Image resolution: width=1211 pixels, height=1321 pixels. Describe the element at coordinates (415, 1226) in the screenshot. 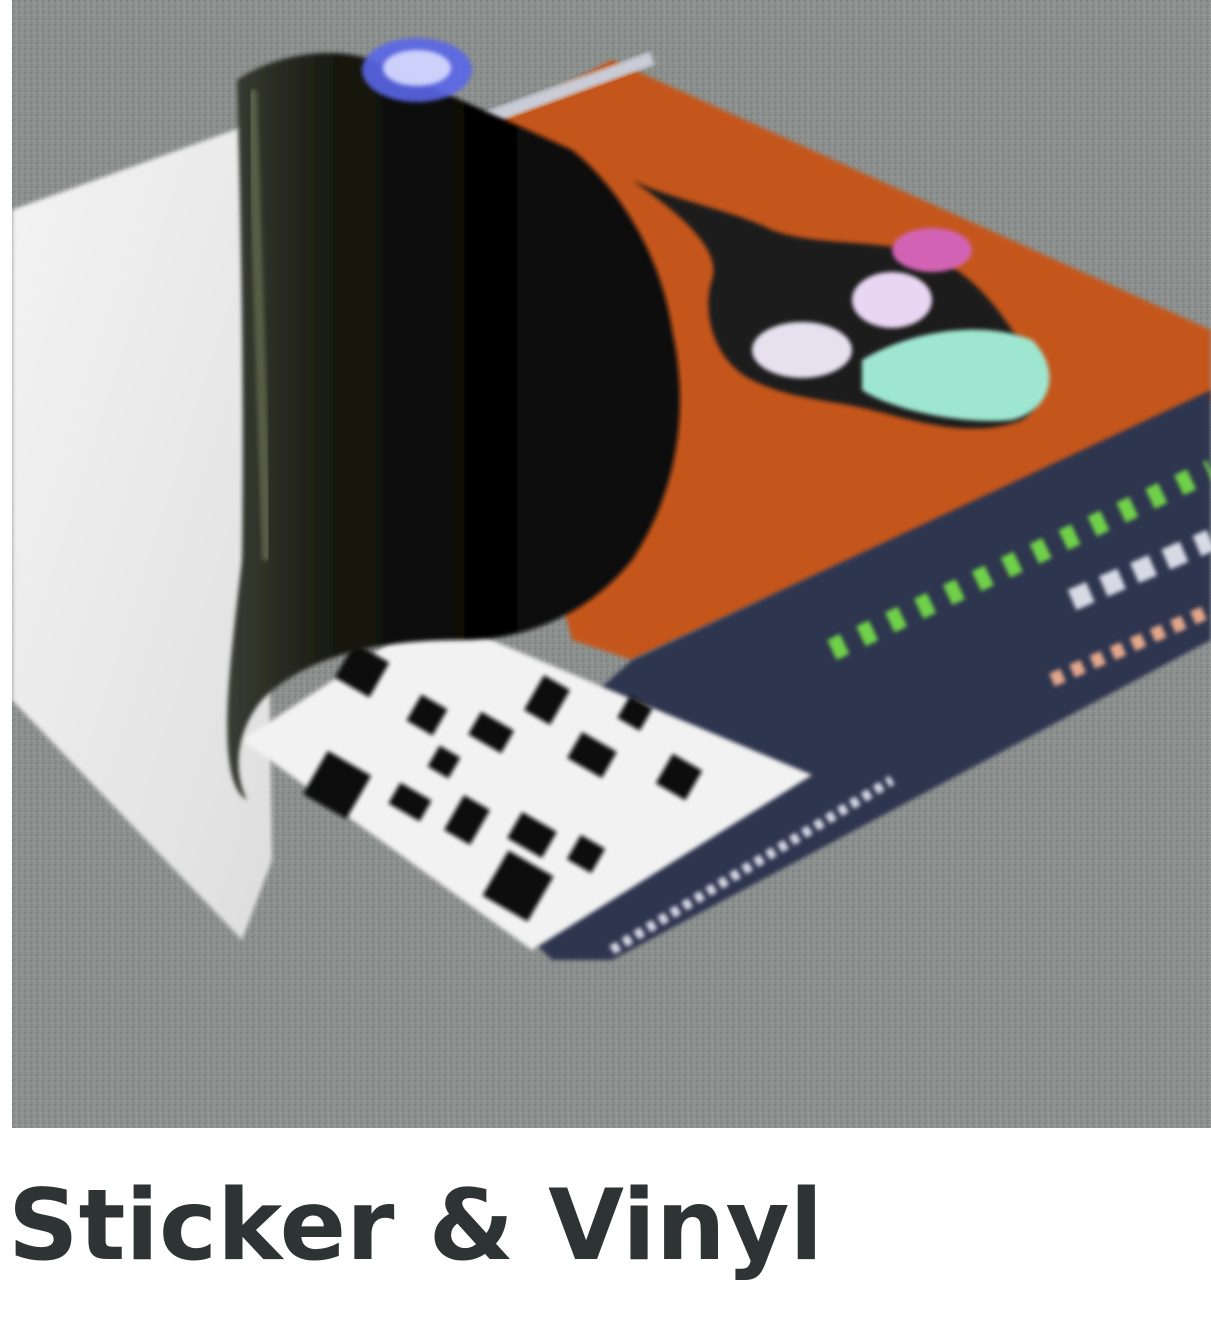

I see `product-title: Sticker & Vinyl` at that location.